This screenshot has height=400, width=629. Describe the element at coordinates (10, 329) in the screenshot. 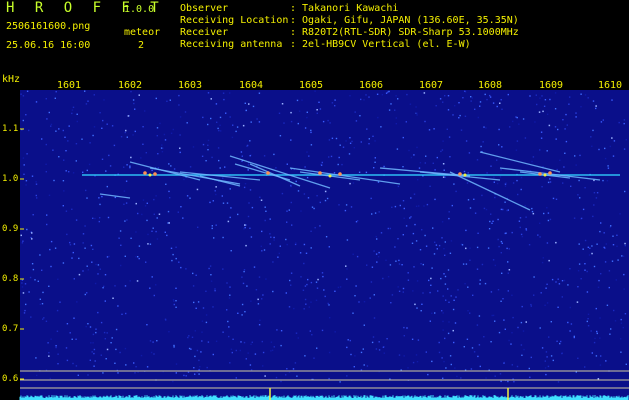

I see `y-tick: 0.7` at that location.